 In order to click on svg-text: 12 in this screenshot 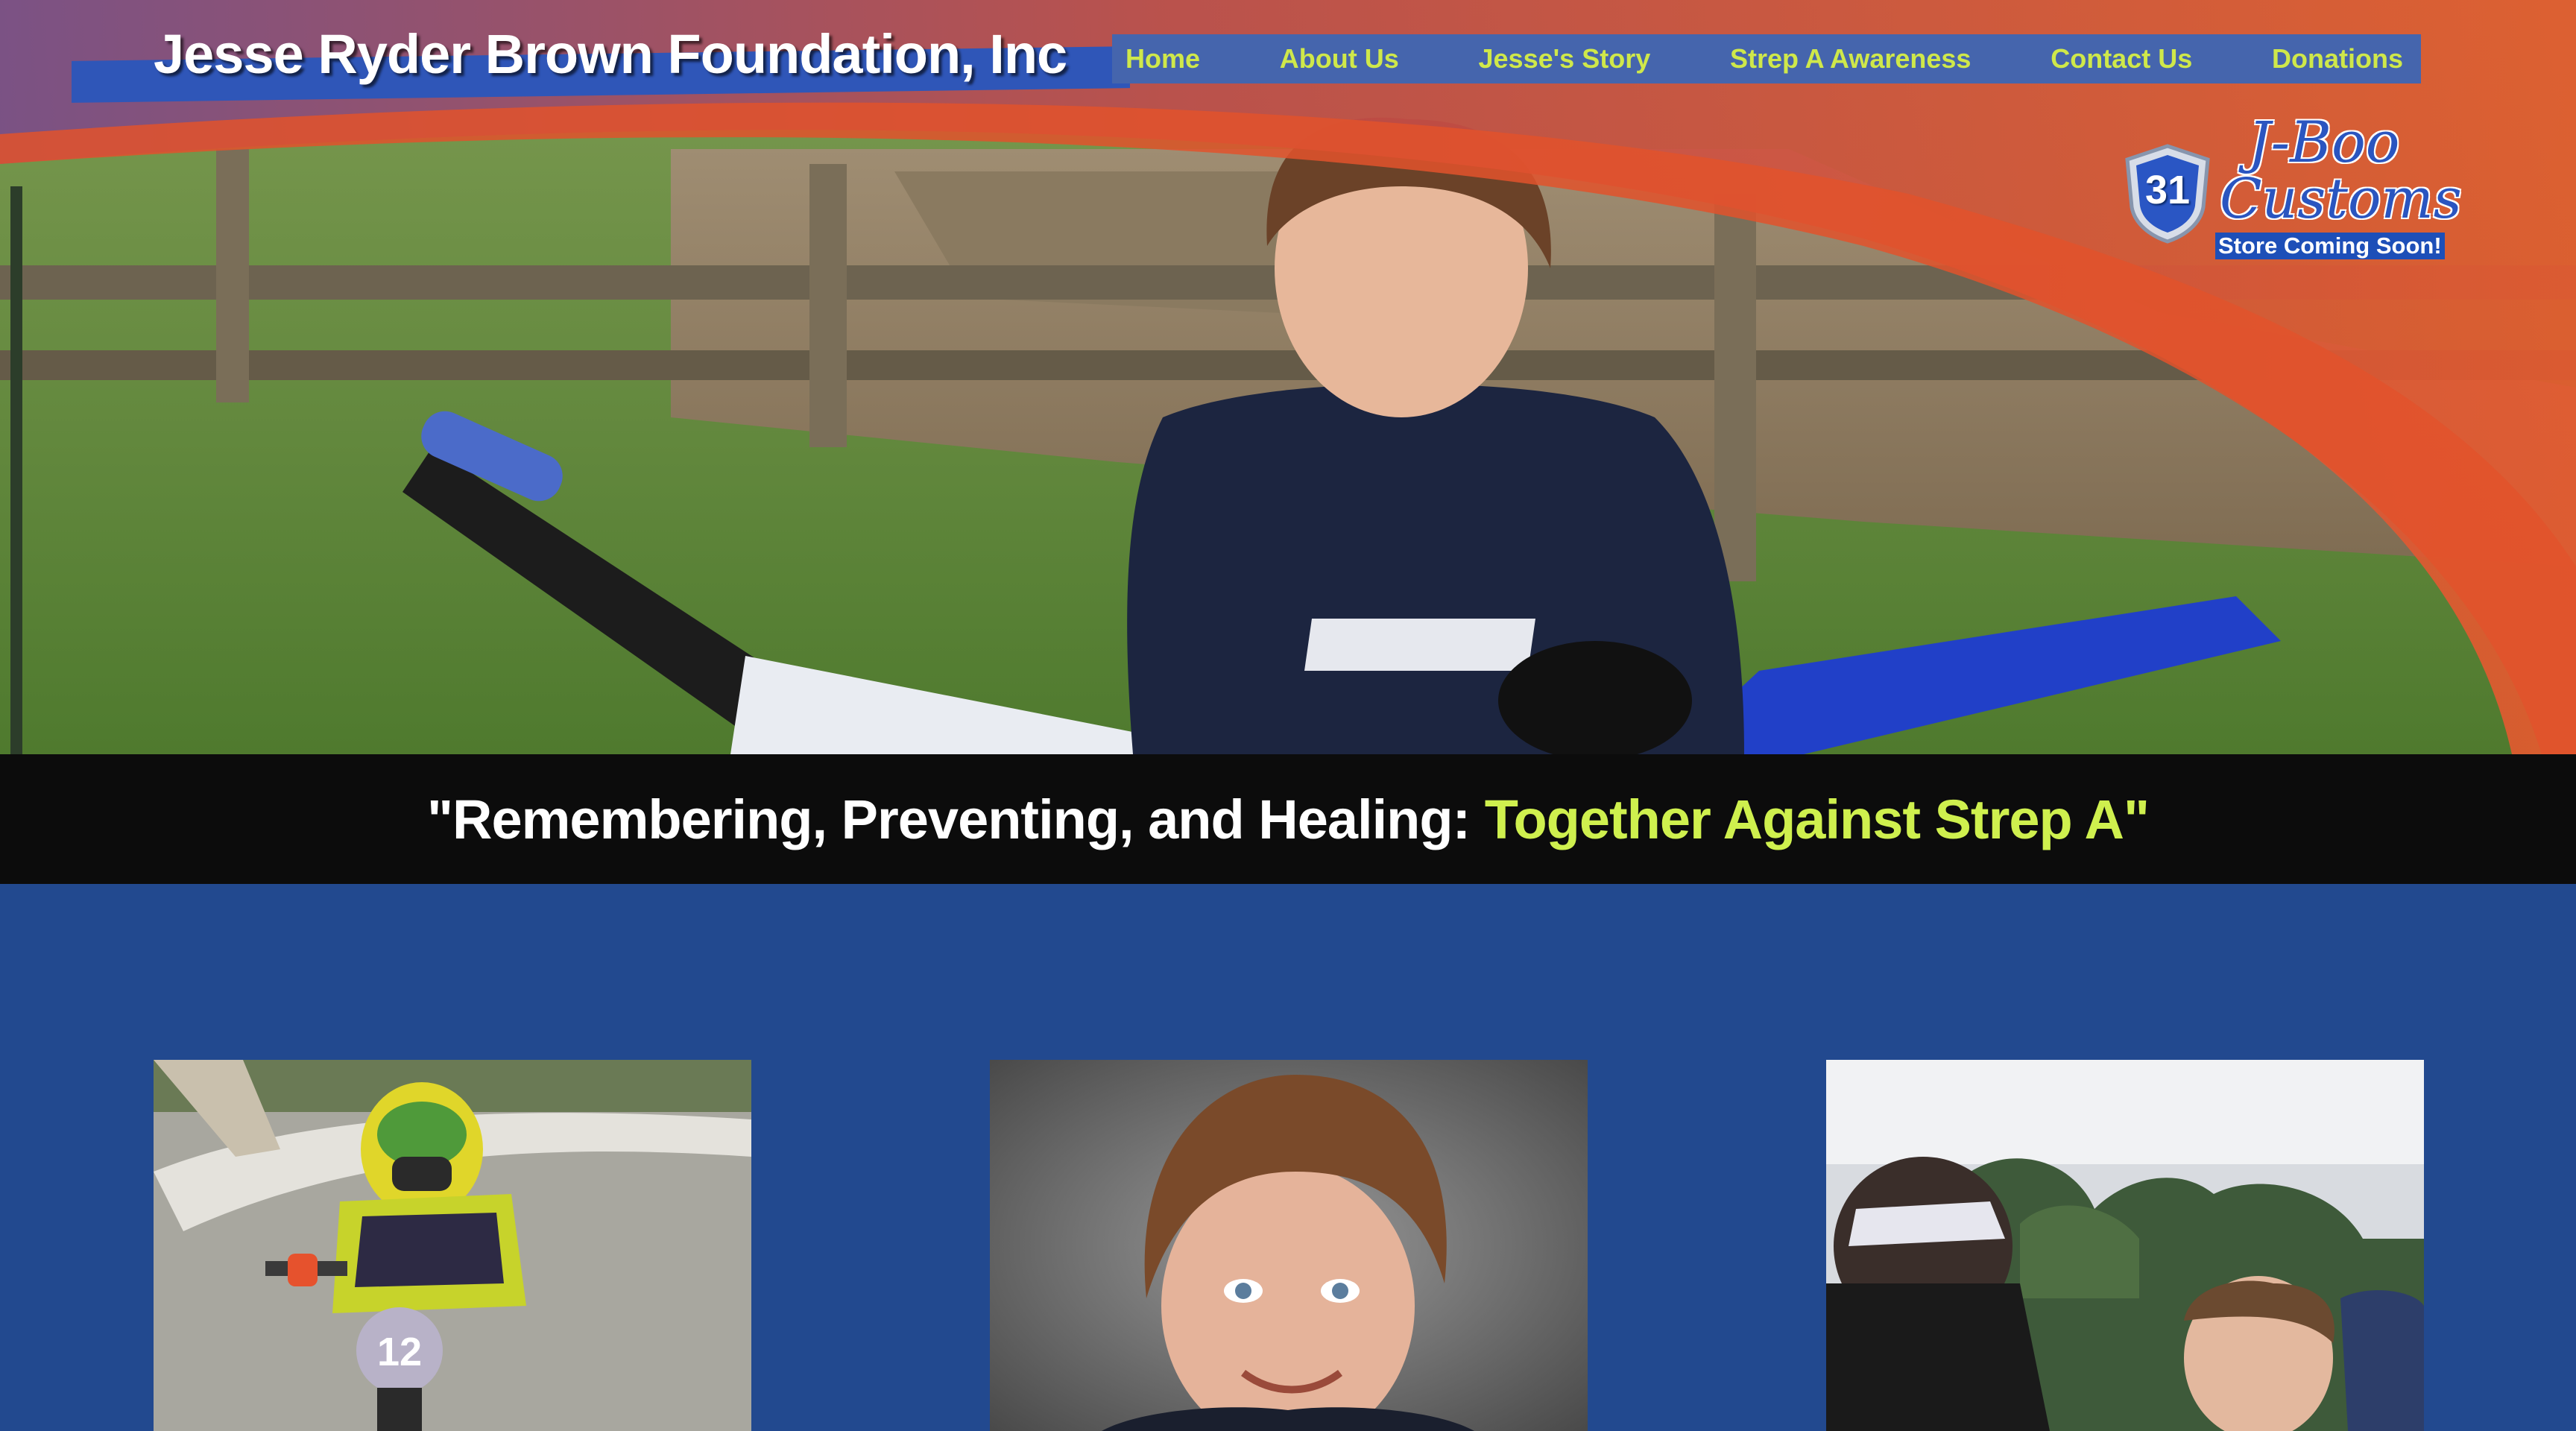, I will do `click(399, 1352)`.